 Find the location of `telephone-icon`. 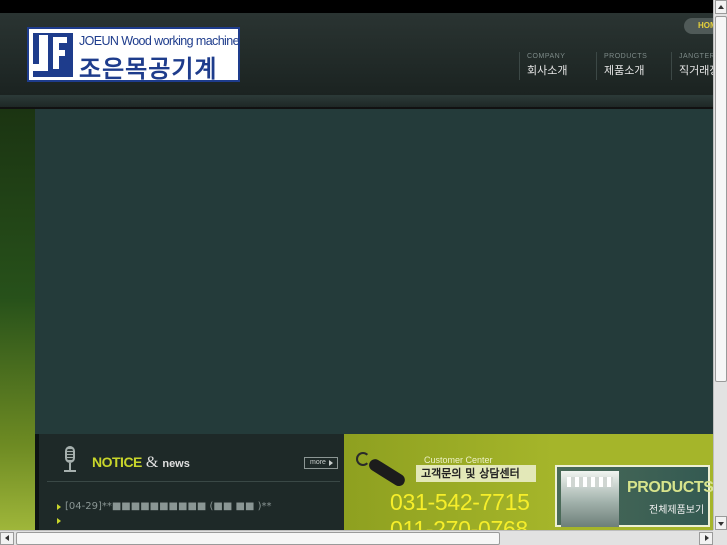

telephone-icon is located at coordinates (382, 468).